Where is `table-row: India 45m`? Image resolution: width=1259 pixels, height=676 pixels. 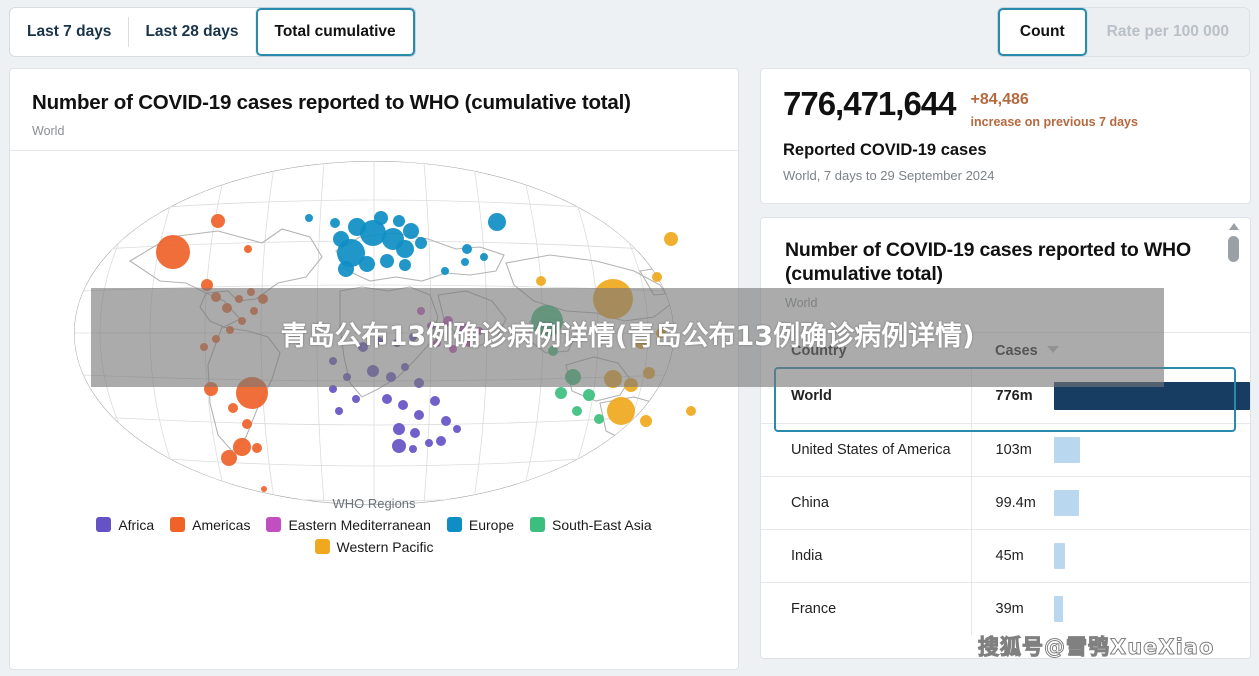
table-row: India 45m is located at coordinates (1005, 556).